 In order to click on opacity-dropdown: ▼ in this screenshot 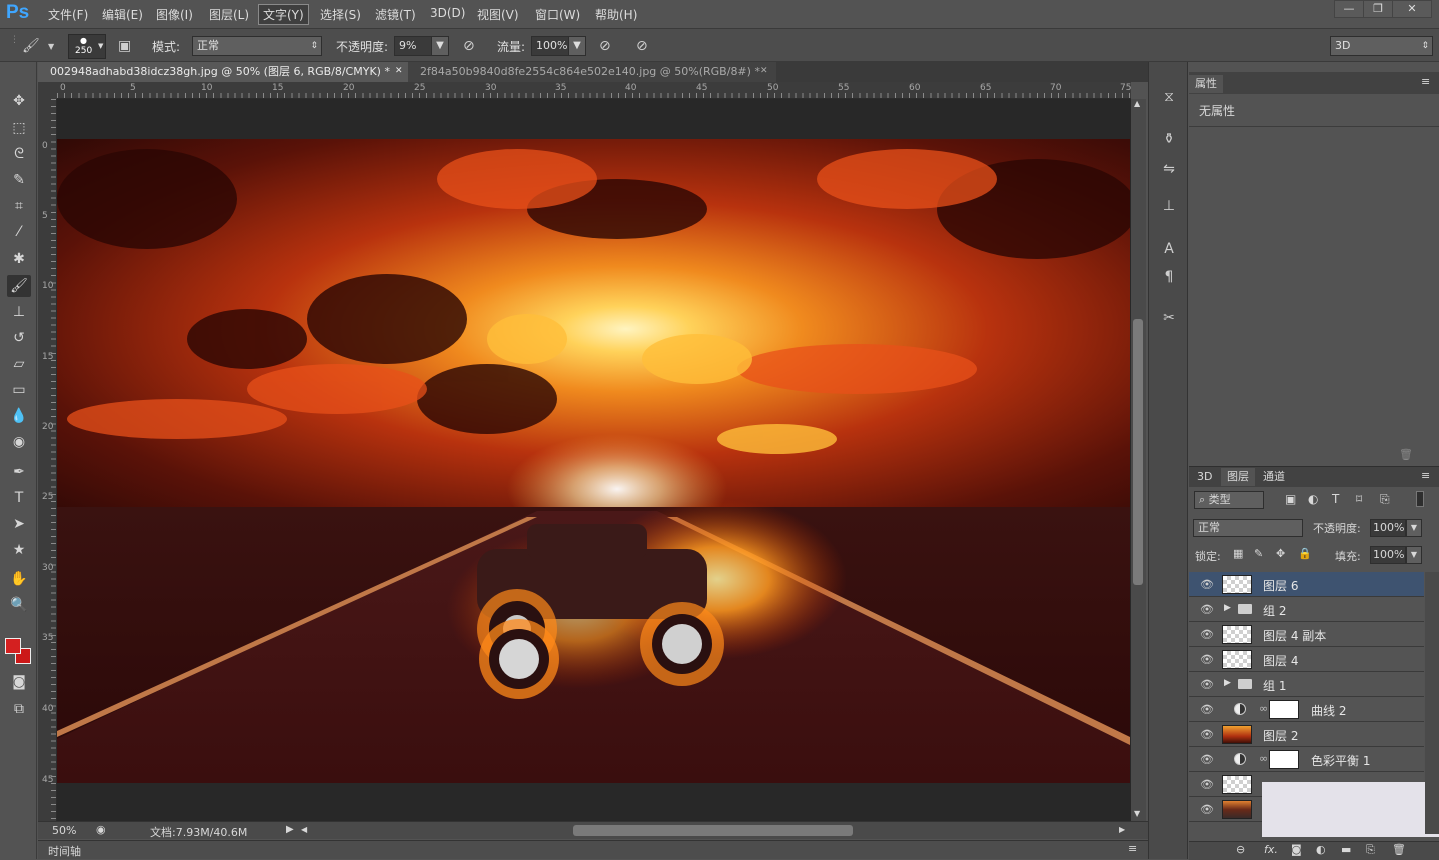, I will do `click(440, 46)`.